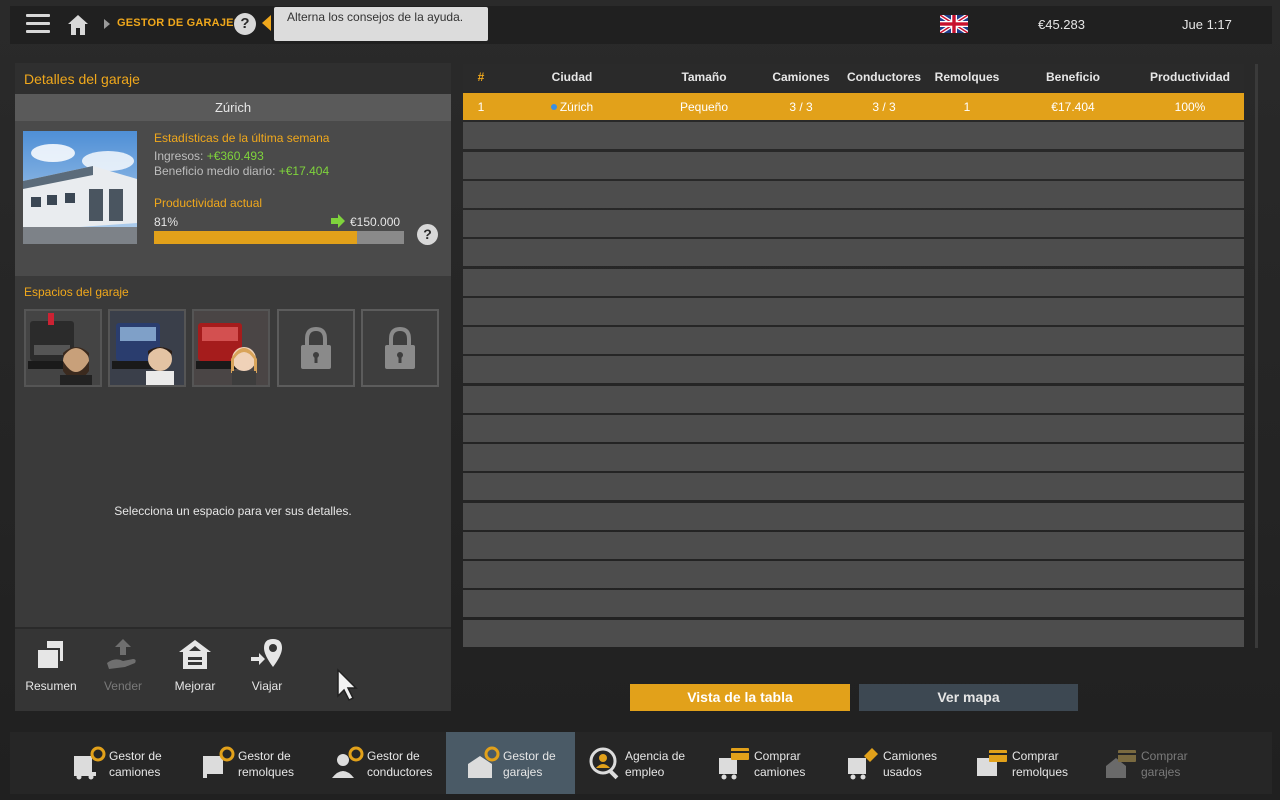 This screenshot has height=800, width=1280. I want to click on uk-flag-icon, so click(954, 24).